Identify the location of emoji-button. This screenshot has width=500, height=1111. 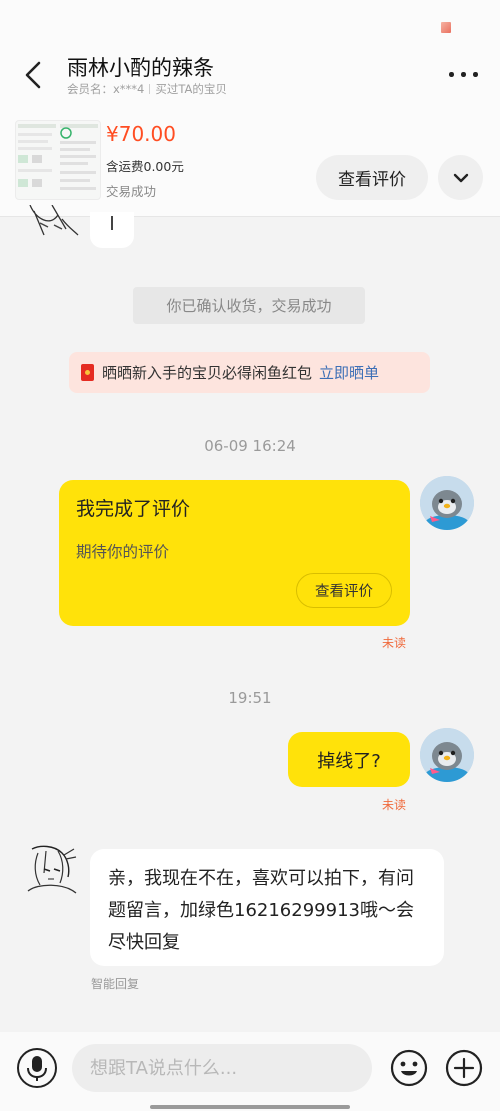
(409, 1068).